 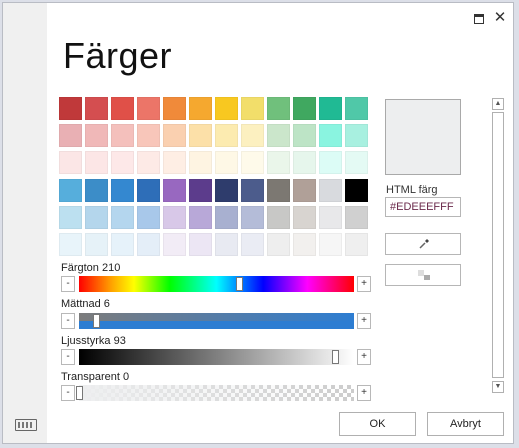 I want to click on hue-thumb, so click(x=239, y=284).